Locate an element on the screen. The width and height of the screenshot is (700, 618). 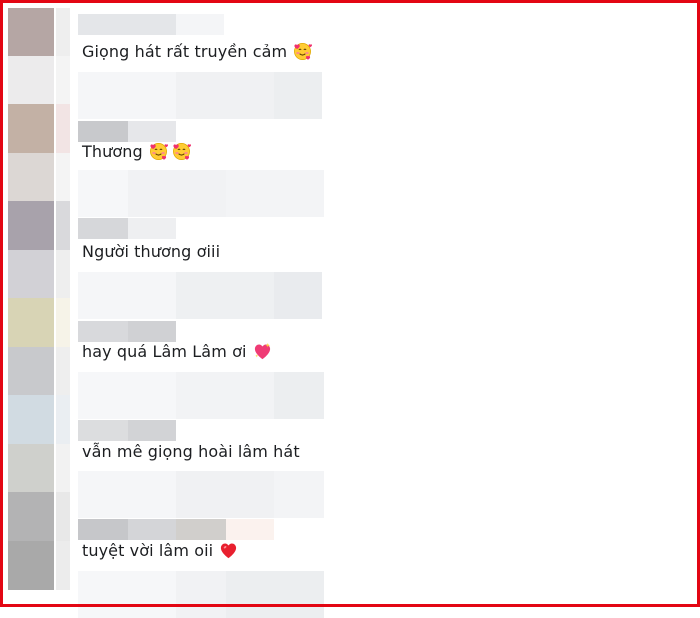
comment-text-label: Người thương ơiii is located at coordinates (151, 251).